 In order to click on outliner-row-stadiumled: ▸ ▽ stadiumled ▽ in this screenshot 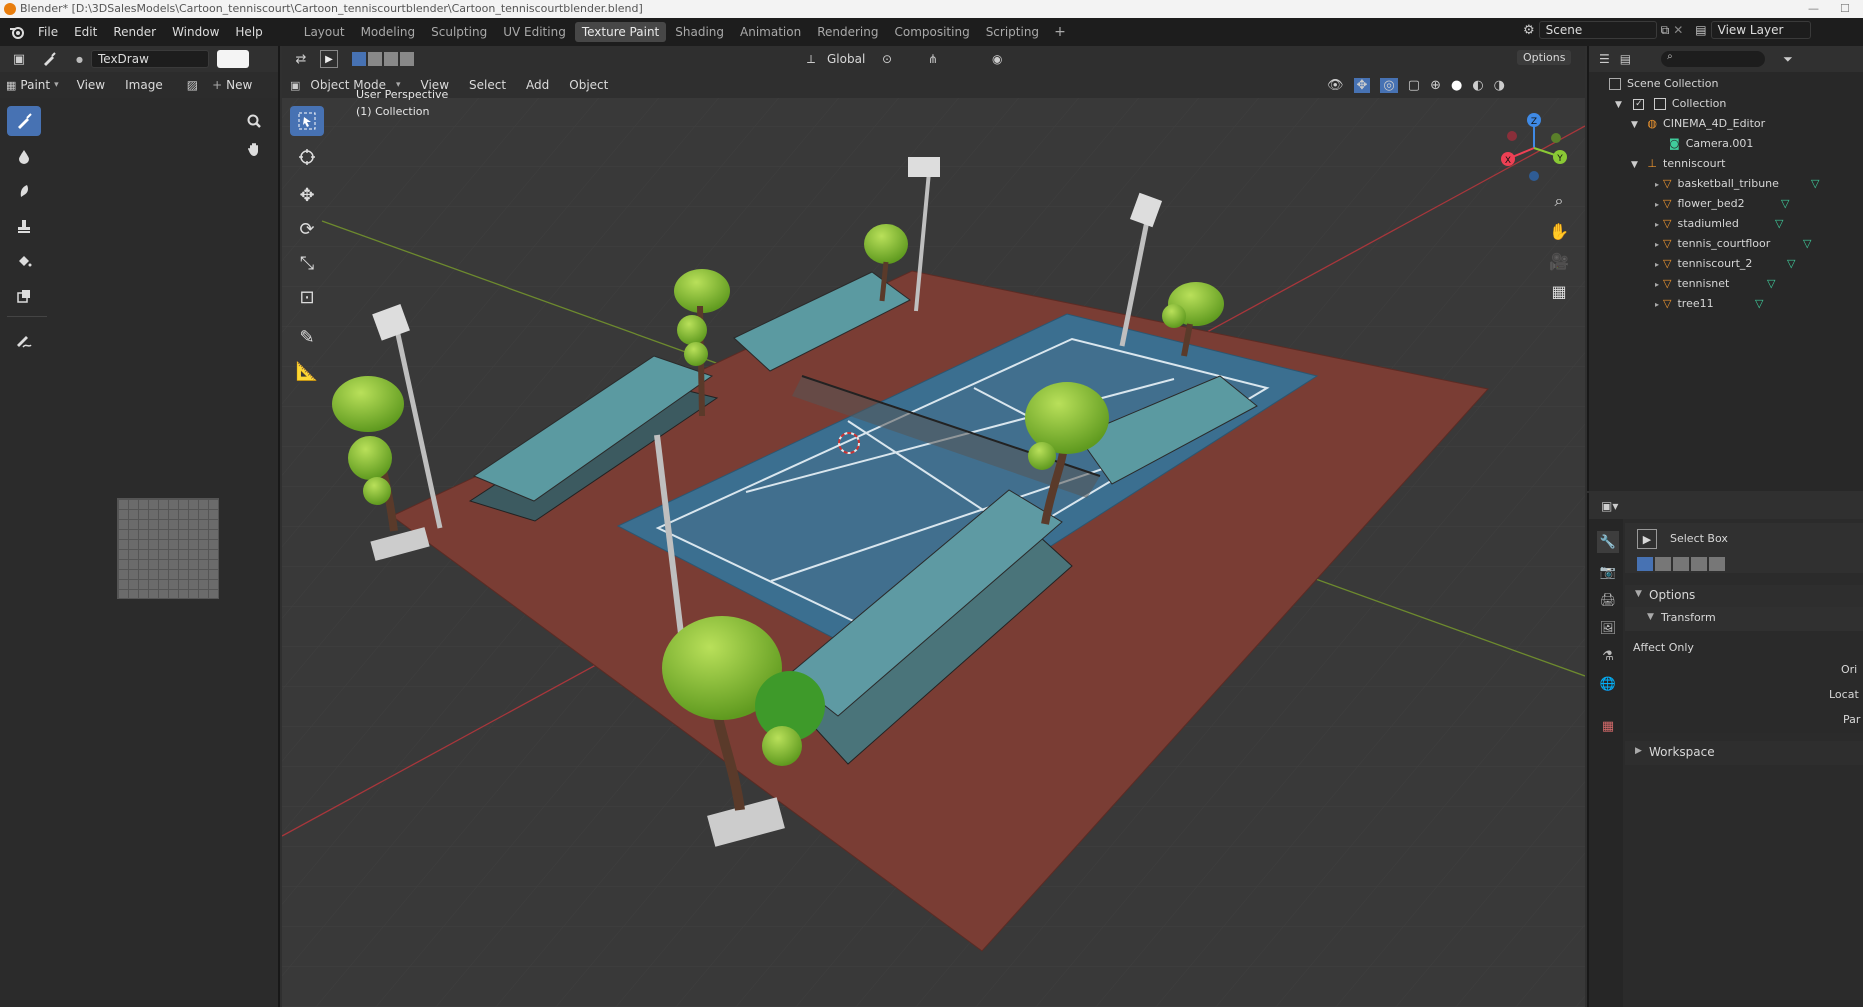, I will do `click(1726, 224)`.